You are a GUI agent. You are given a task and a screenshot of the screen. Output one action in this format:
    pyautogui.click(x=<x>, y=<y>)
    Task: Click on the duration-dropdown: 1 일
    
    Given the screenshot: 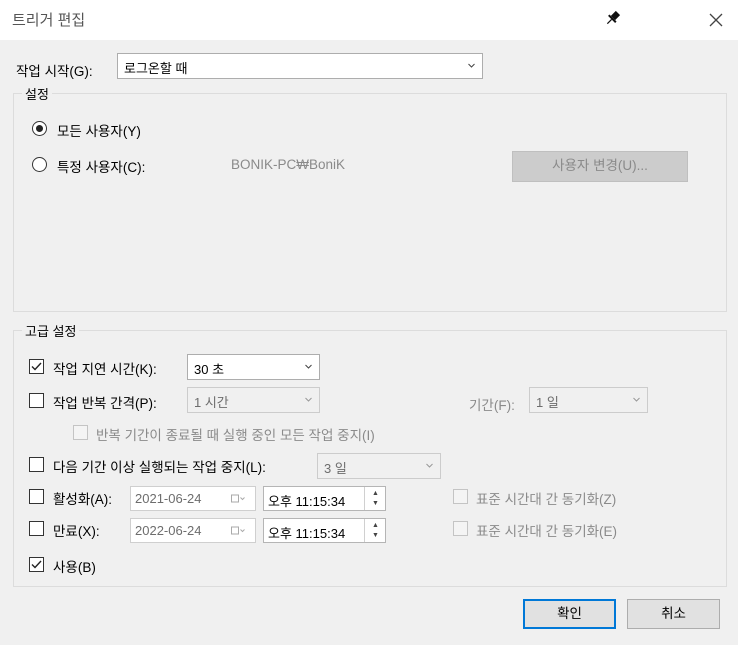 What is the action you would take?
    pyautogui.click(x=588, y=400)
    